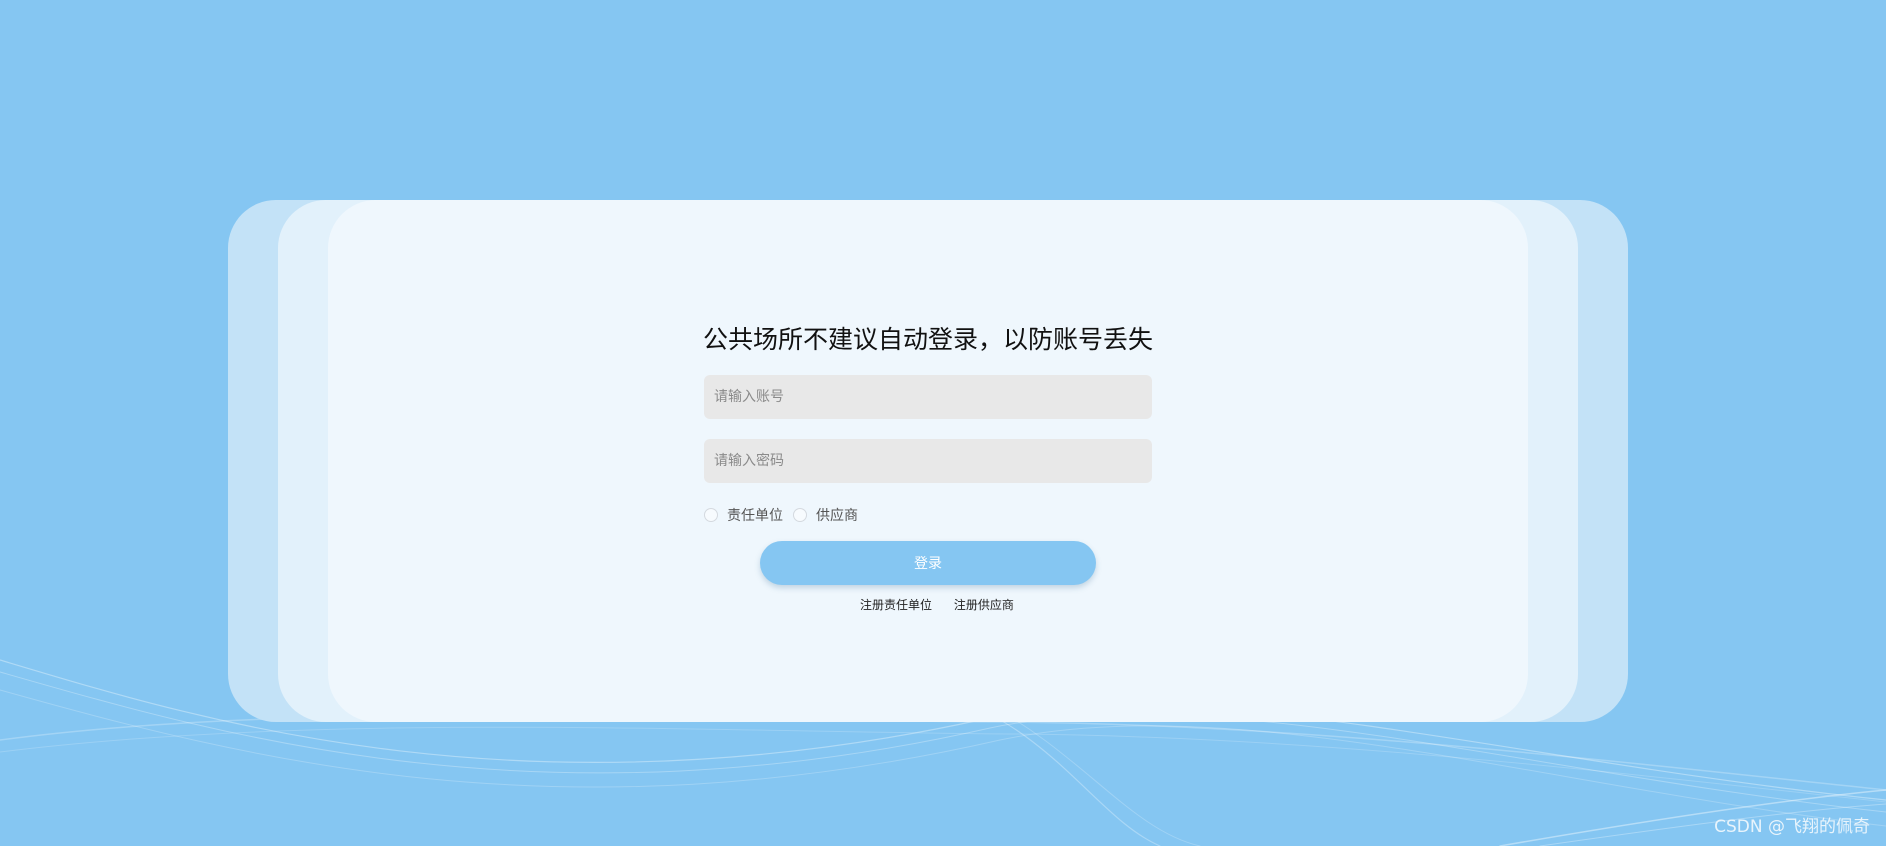 This screenshot has width=1886, height=846. I want to click on login-title: 公共场所不建议自动登录，以防账号丢失, so click(927, 339).